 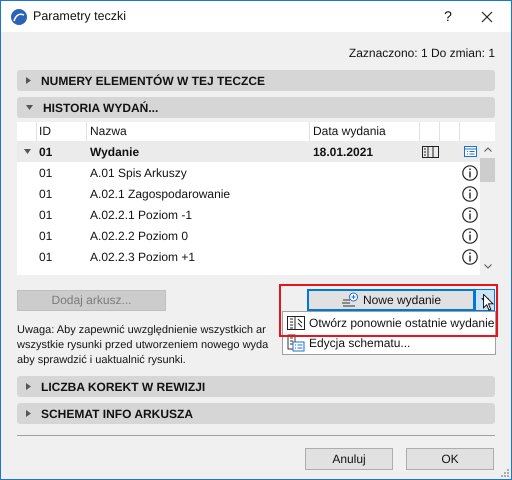 I want to click on section-title: SCHEMAT INFO ARKUSZA, so click(x=117, y=414).